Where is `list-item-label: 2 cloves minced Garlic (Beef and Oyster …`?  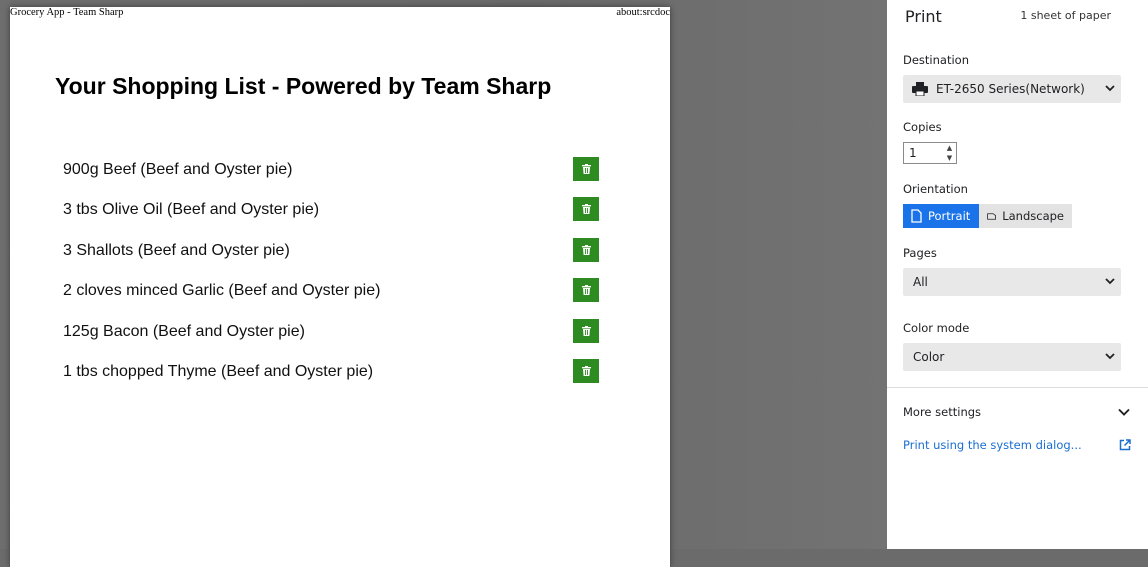 list-item-label: 2 cloves minced Garlic (Beef and Oyster … is located at coordinates (222, 291).